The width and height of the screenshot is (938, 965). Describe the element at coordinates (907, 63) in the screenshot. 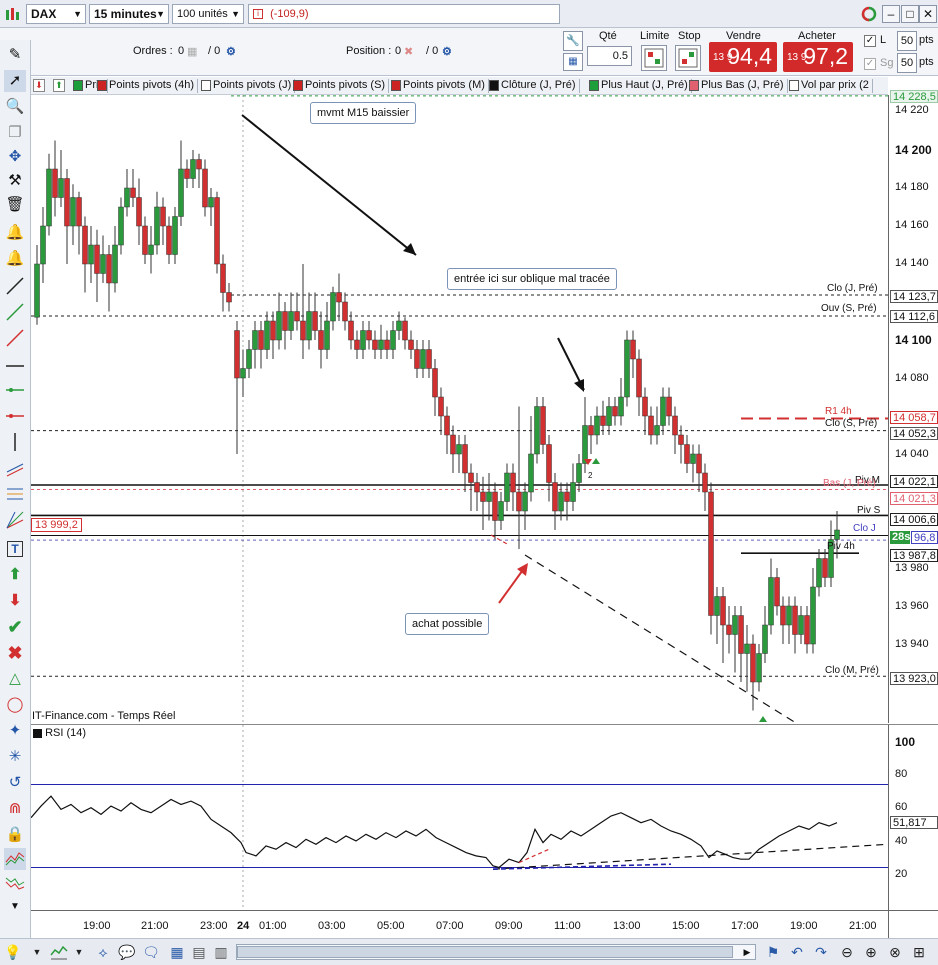

I see `pts-input-2: 50` at that location.